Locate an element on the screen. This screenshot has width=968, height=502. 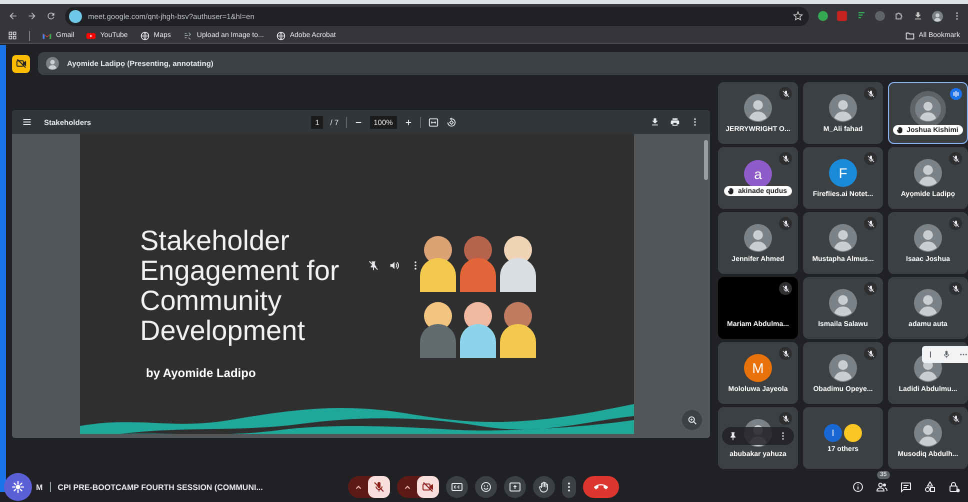
activities-logo-icon is located at coordinates (18, 487).